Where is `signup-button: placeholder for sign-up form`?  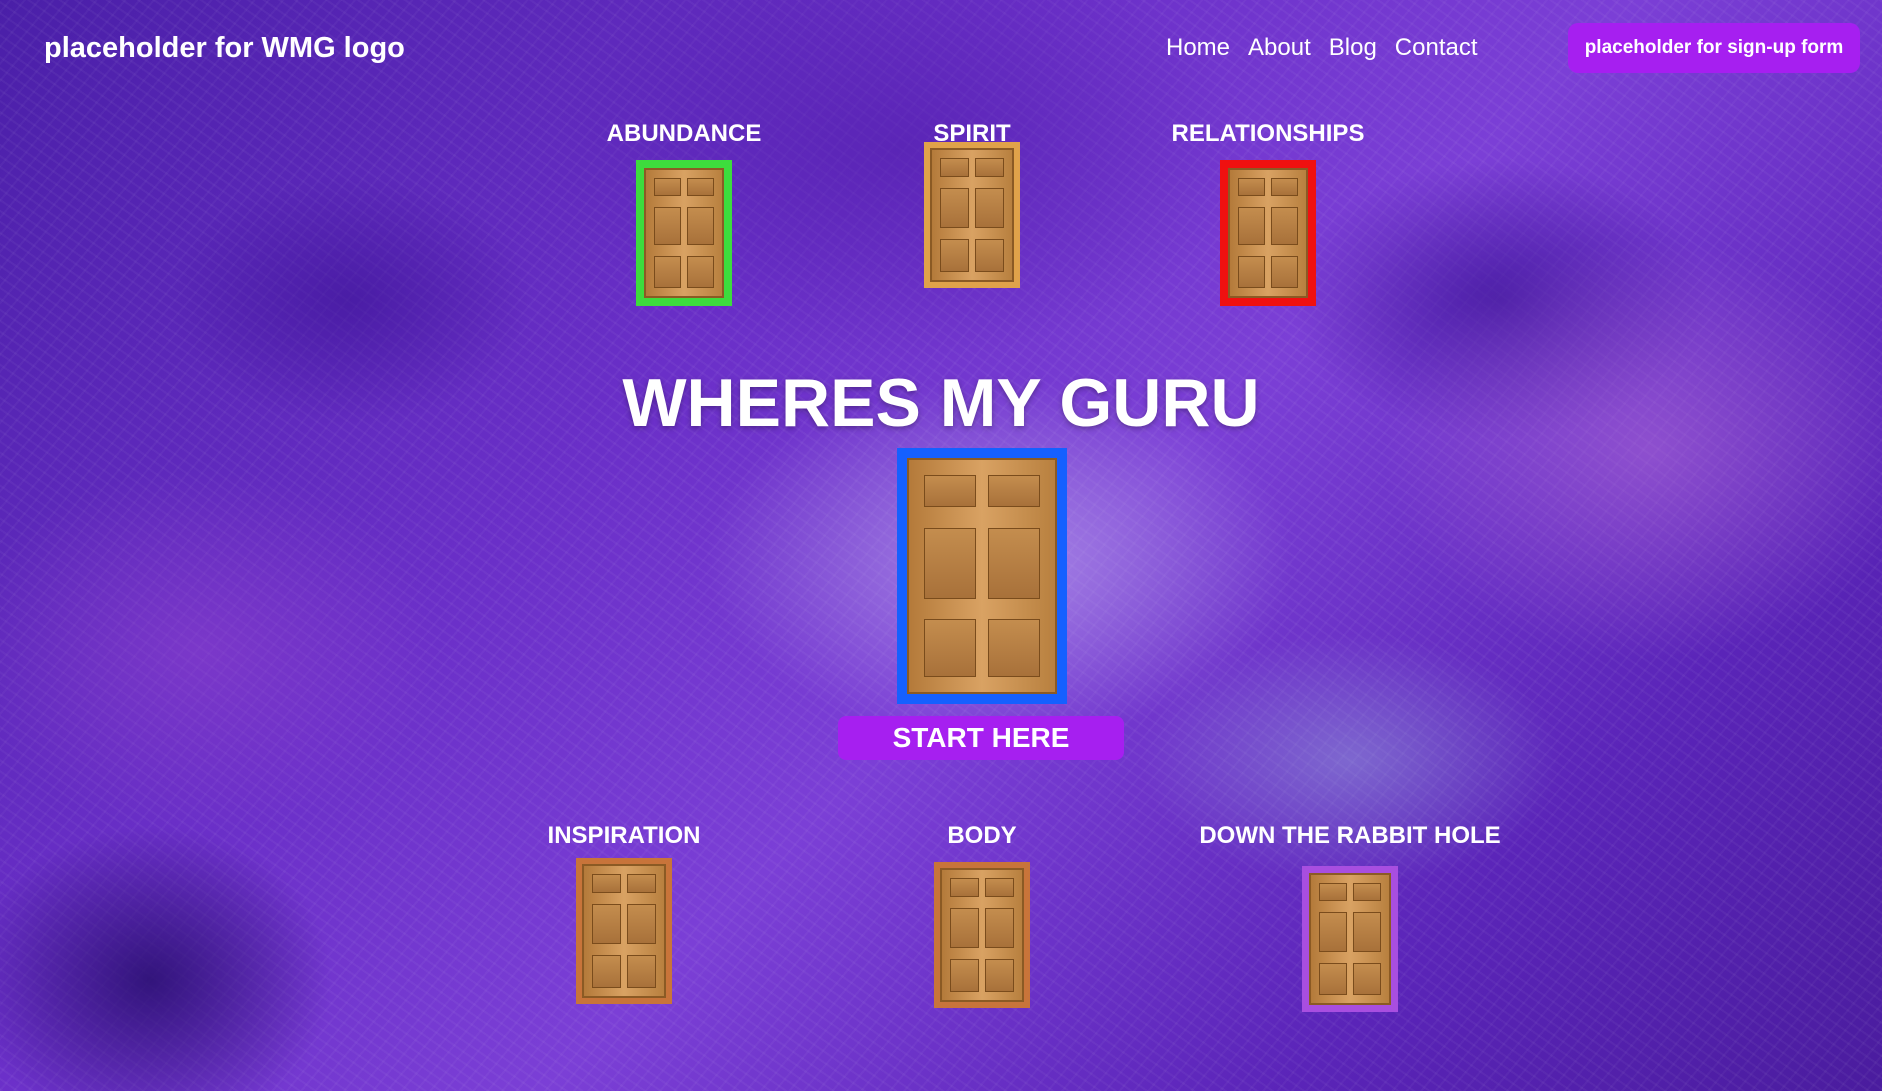 signup-button: placeholder for sign-up form is located at coordinates (1714, 48).